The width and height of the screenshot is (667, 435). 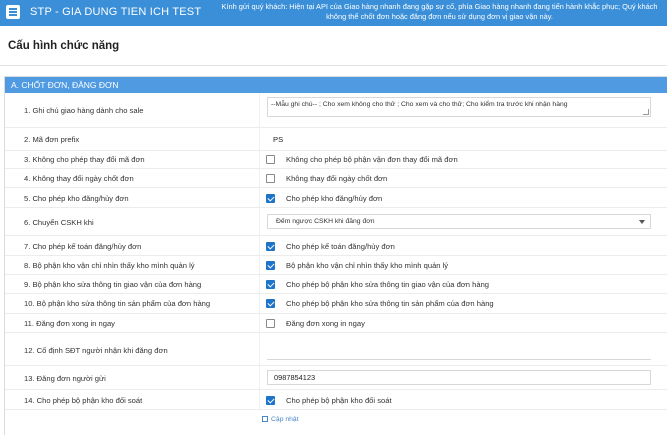 What do you see at coordinates (79, 178) in the screenshot?
I see `setting-label: 4. Không thay đổi ngày chốt đơn` at bounding box center [79, 178].